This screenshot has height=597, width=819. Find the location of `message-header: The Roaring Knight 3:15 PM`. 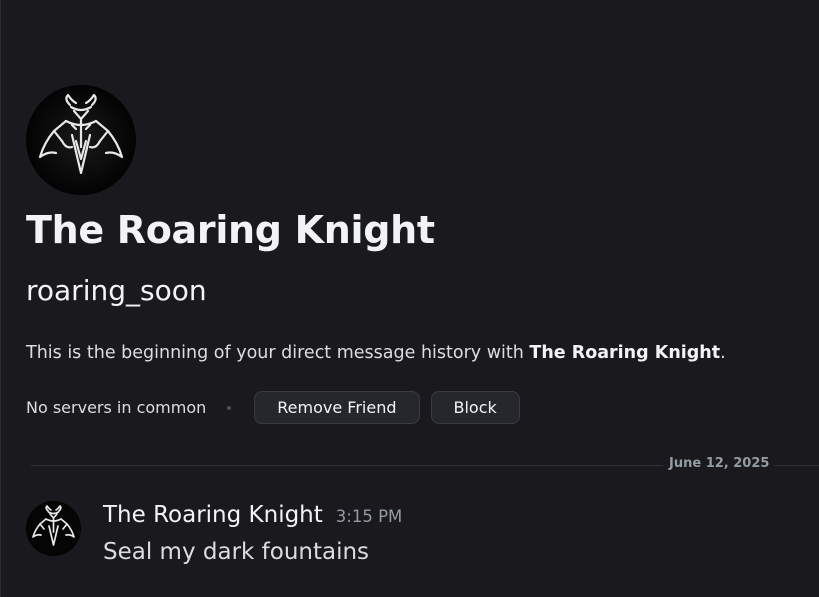

message-header: The Roaring Knight 3:15 PM is located at coordinates (252, 515).